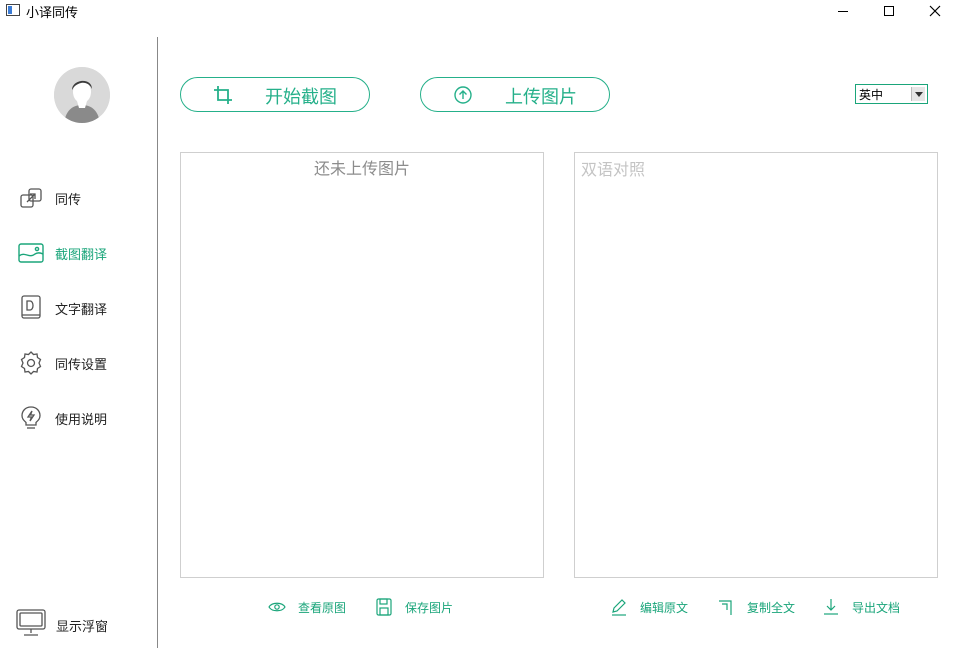 The width and height of the screenshot is (956, 648). What do you see at coordinates (619, 607) in the screenshot?
I see `pencil-icon` at bounding box center [619, 607].